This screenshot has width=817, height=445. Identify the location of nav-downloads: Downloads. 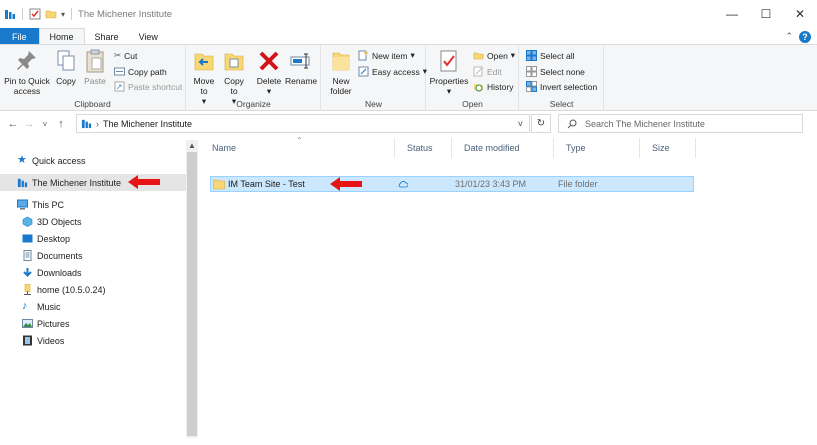
(93, 272).